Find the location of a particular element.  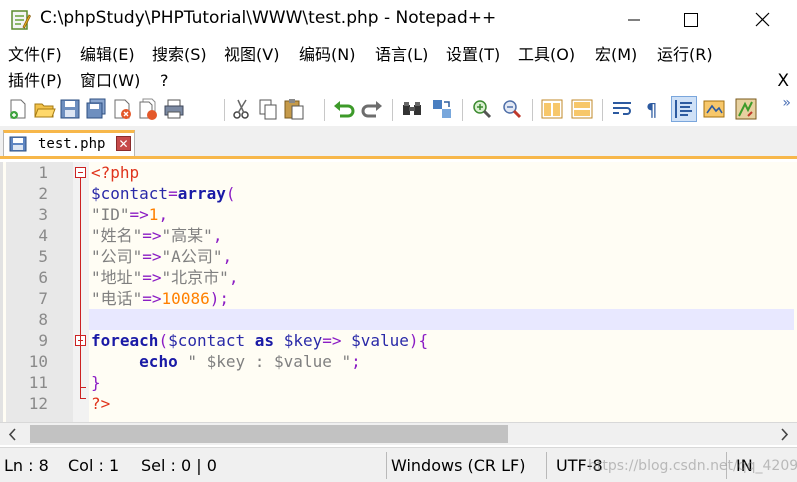

menu-tools: 工具(O) is located at coordinates (546, 55).